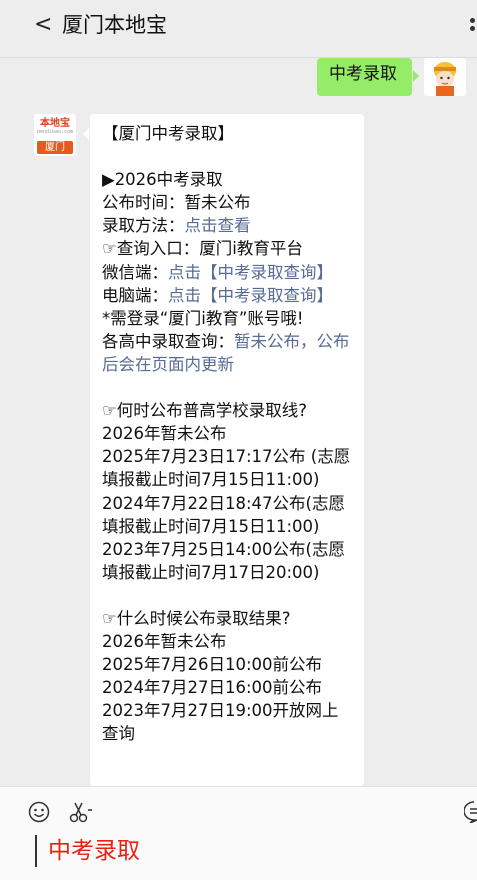  I want to click on user-message-text: 中考录取, so click(363, 74).